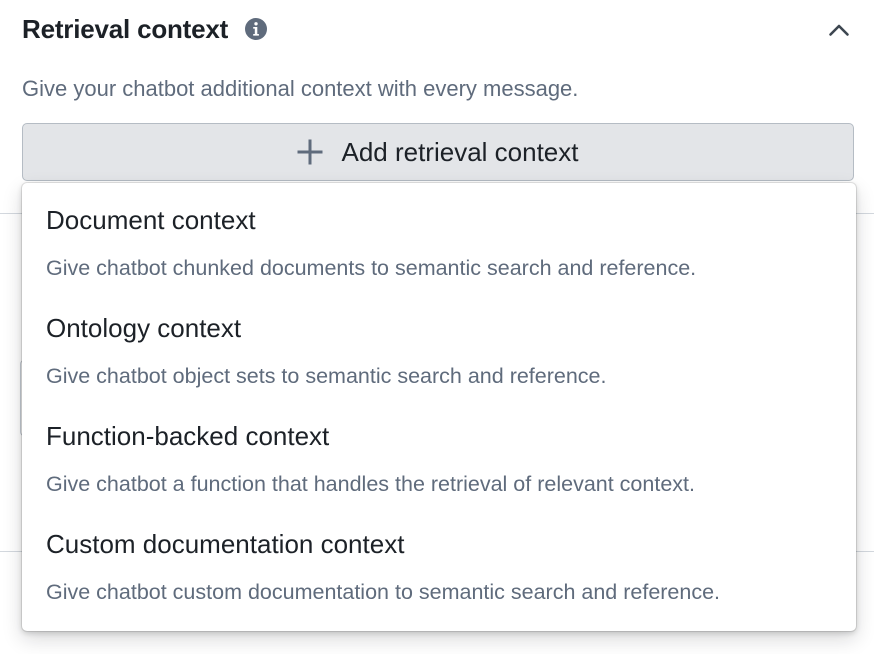 Image resolution: width=874 pixels, height=654 pixels. I want to click on section-title: Retrieval context, so click(125, 28).